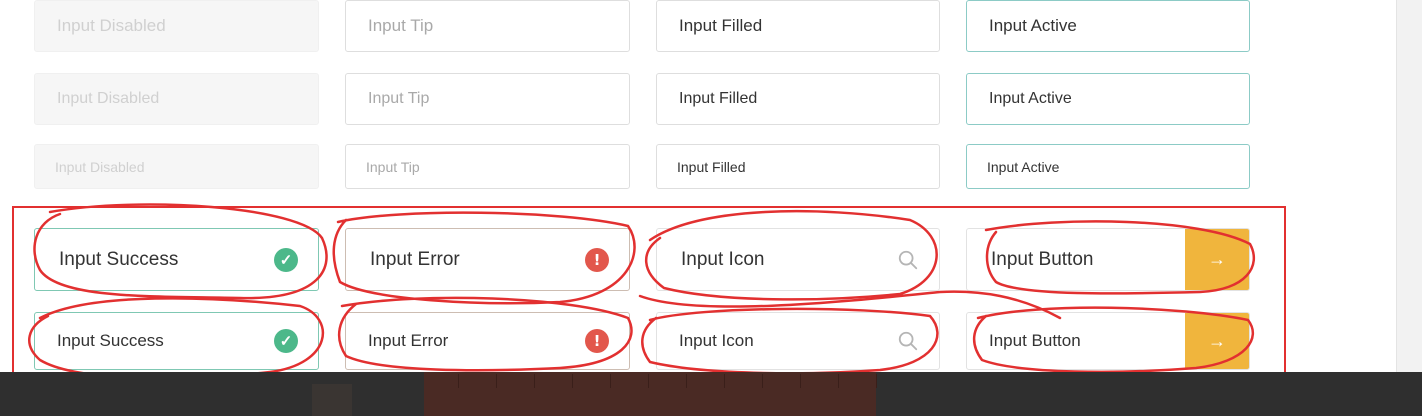 This screenshot has width=1422, height=416. I want to click on scrollbar-track, so click(1409, 186).